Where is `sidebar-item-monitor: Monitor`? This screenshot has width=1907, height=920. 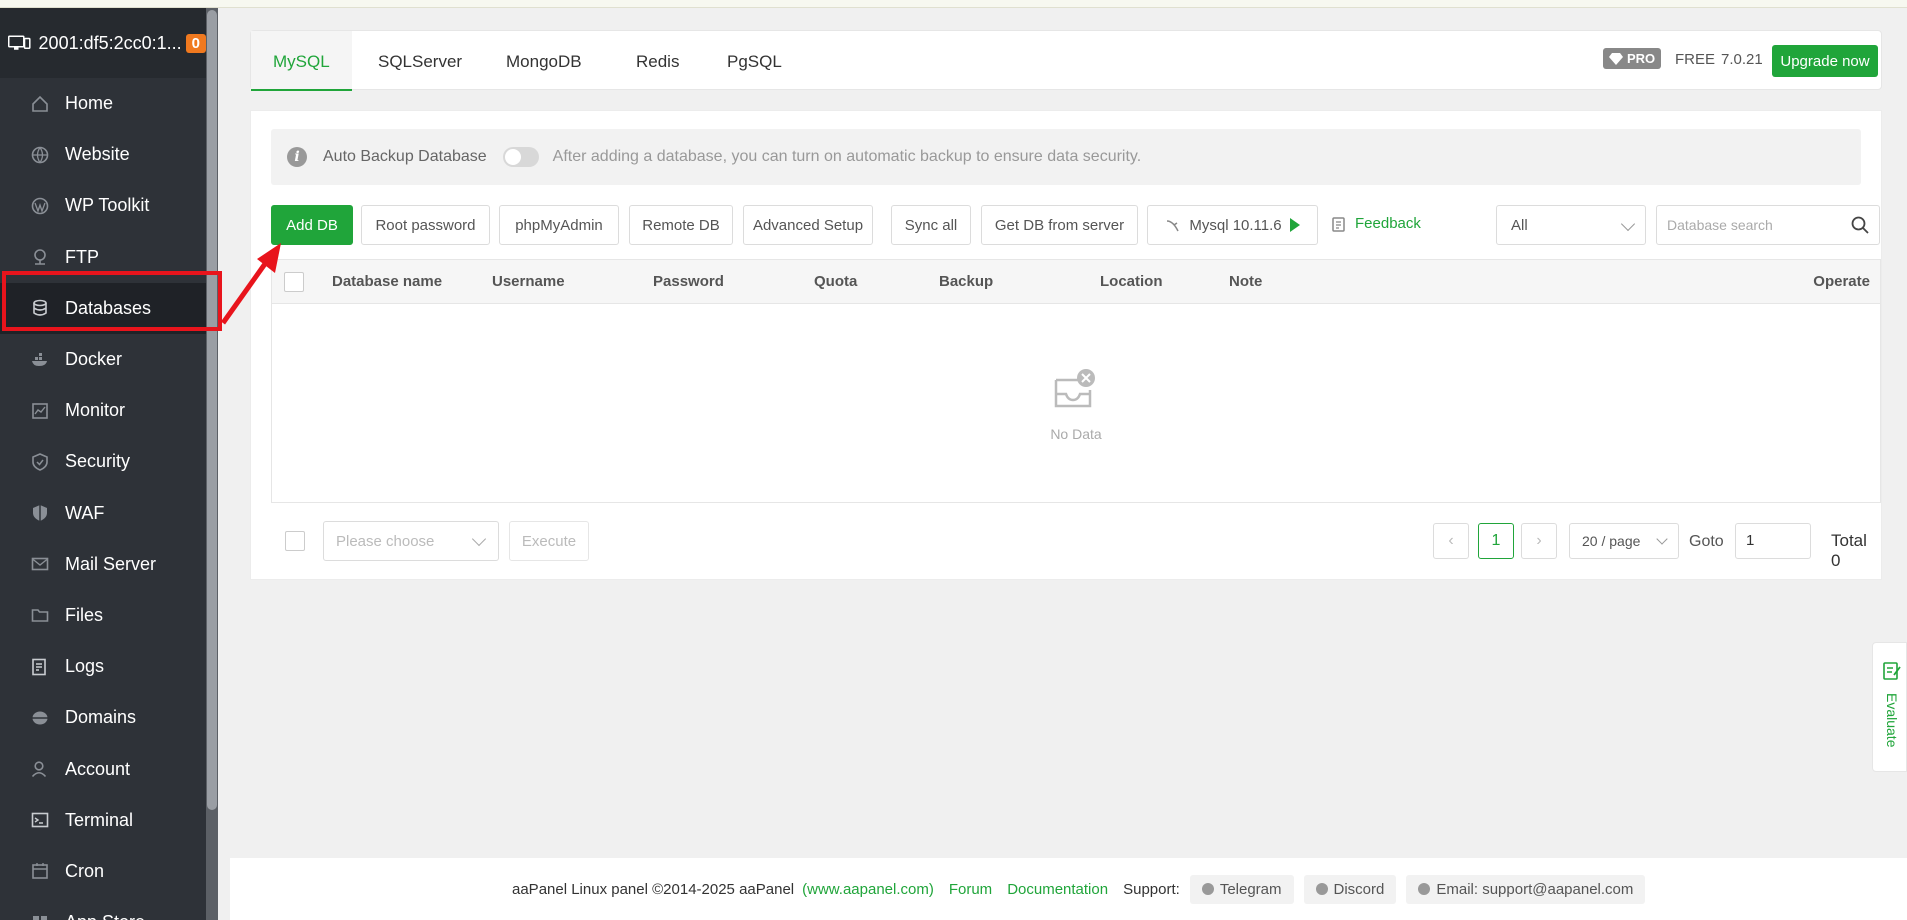 sidebar-item-monitor: Monitor is located at coordinates (103, 410).